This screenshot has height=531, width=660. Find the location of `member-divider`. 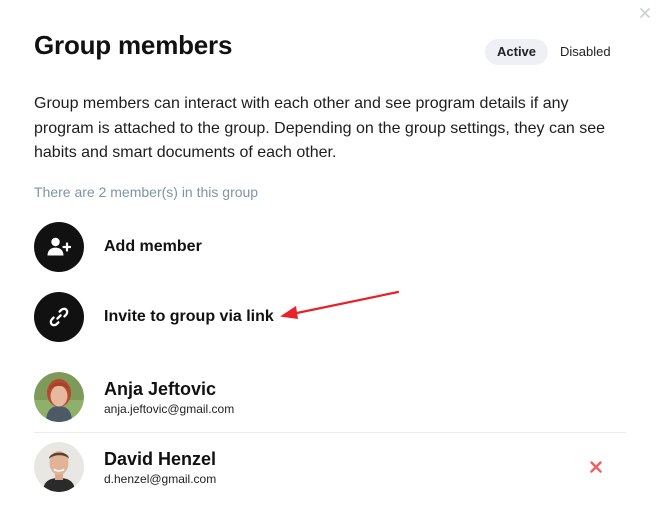

member-divider is located at coordinates (330, 432).